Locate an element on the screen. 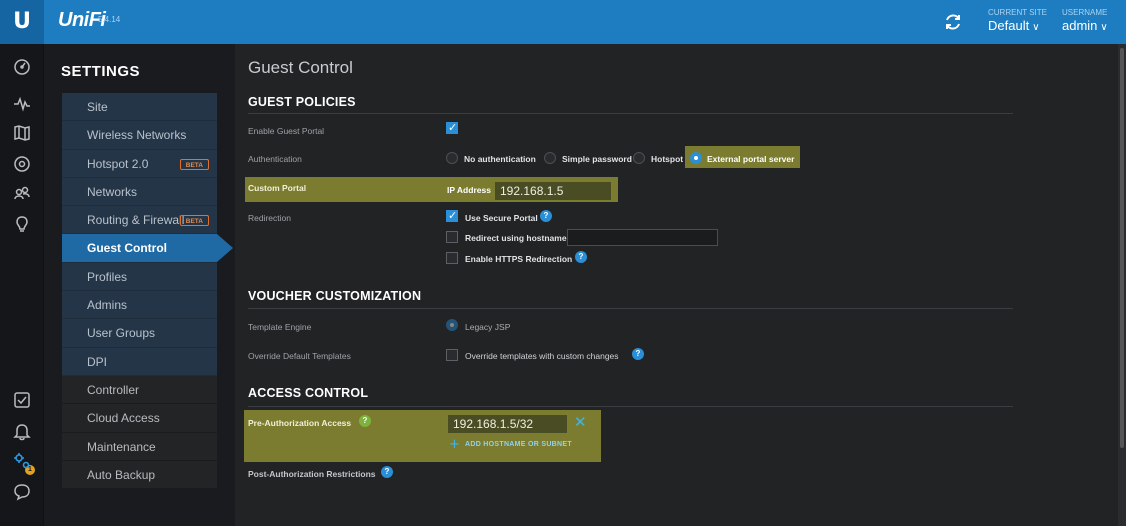 The width and height of the screenshot is (1126, 526). voucher-customization-title: VOUCHER CUSTOMIZATION is located at coordinates (335, 296).